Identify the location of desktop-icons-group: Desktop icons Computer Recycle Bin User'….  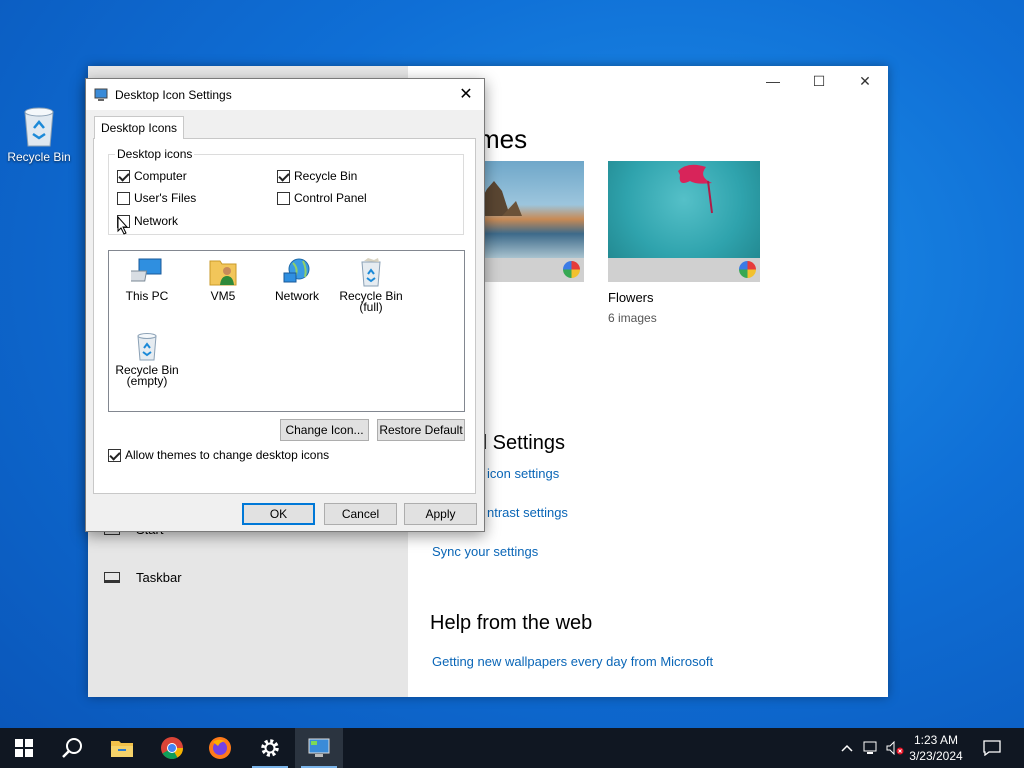
(286, 191).